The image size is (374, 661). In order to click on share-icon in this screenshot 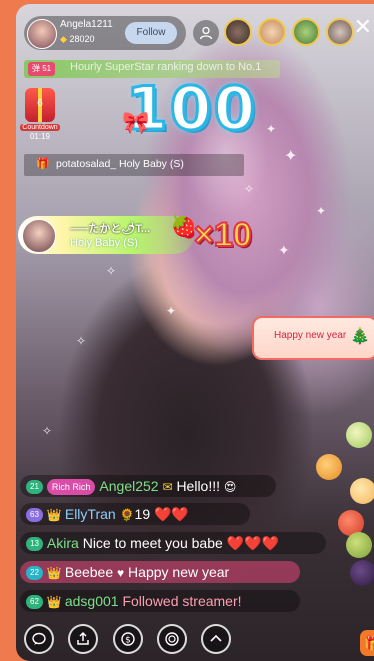, I will do `click(83, 638)`.